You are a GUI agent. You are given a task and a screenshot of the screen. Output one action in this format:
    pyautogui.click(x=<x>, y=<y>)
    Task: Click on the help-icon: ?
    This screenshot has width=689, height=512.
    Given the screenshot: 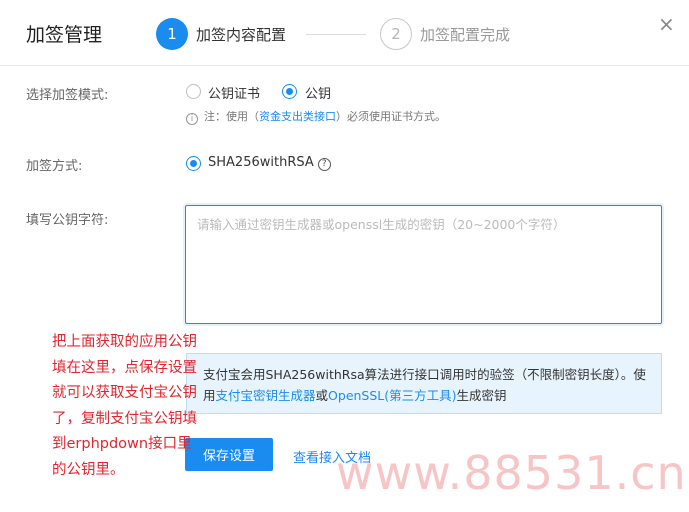 What is the action you would take?
    pyautogui.click(x=324, y=164)
    